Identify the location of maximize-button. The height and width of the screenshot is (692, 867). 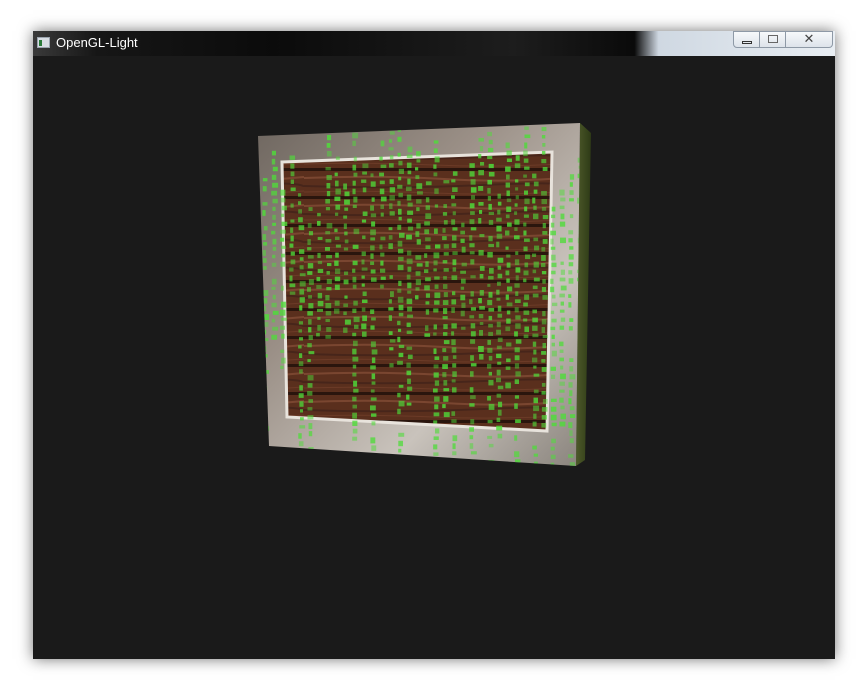
(773, 39).